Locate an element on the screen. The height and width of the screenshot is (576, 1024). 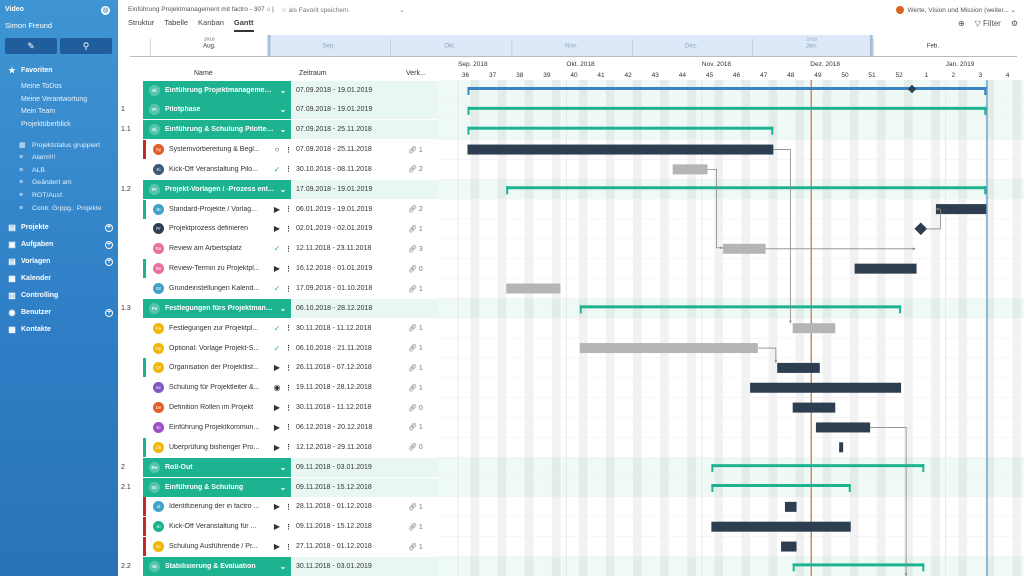
open-circle-icon: ○ is located at coordinates (277, 149).